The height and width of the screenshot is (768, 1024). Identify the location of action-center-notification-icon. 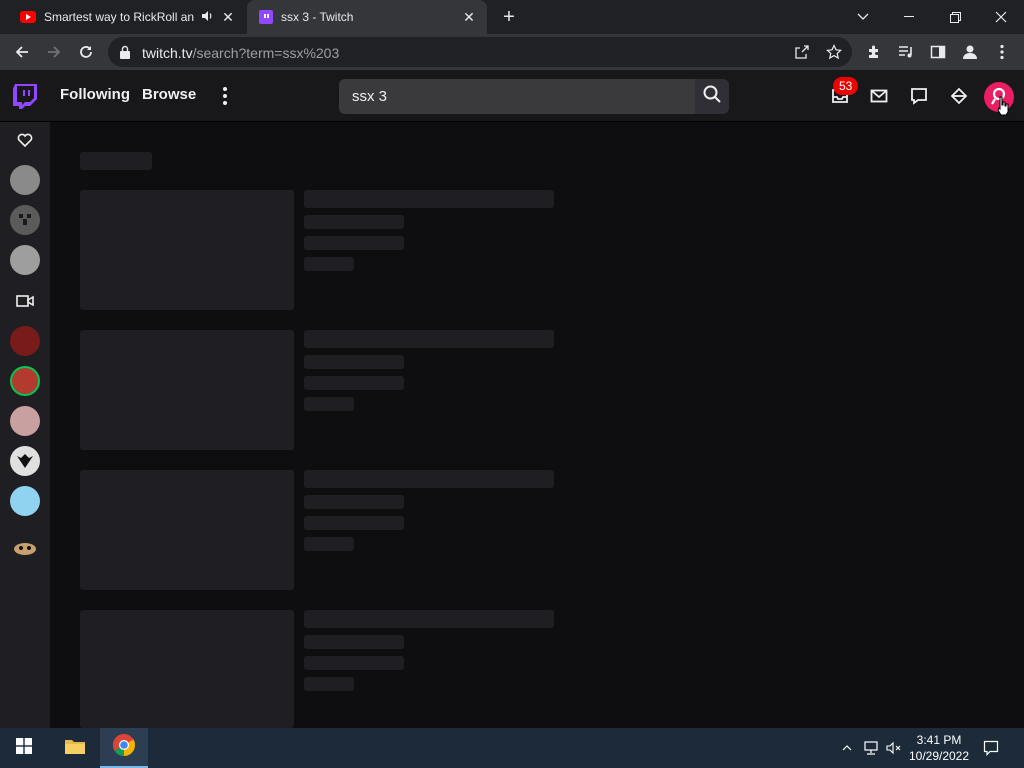
(991, 748).